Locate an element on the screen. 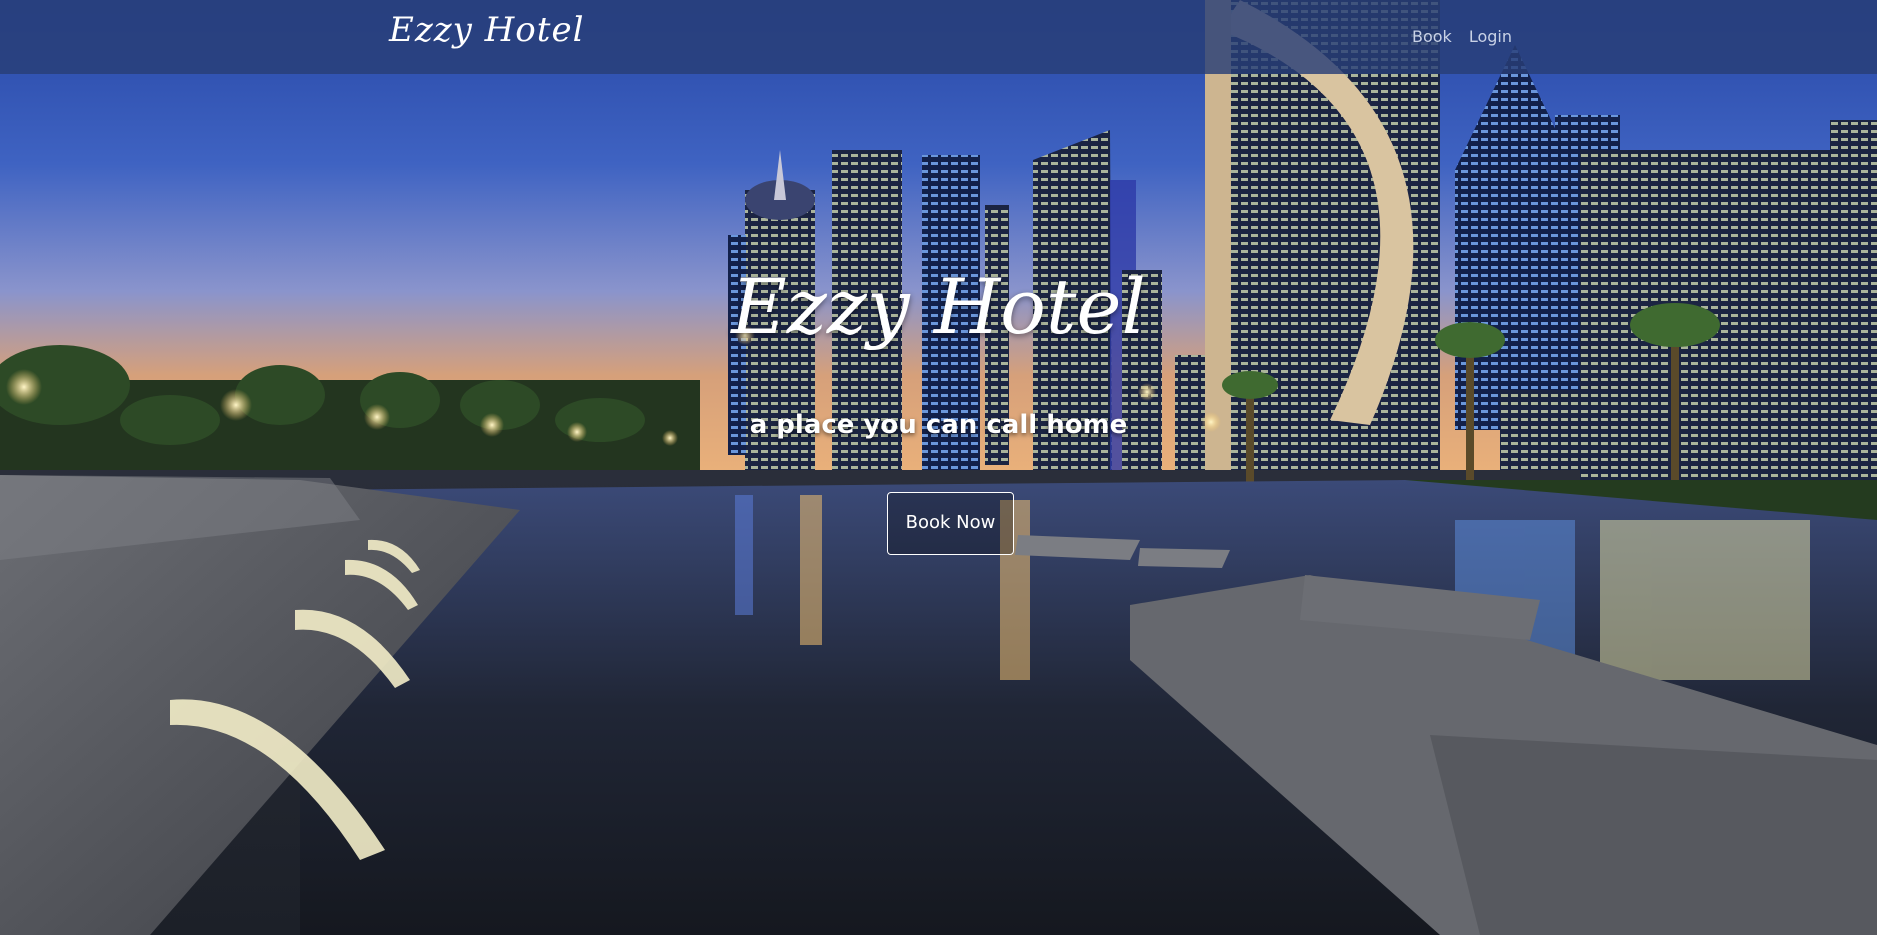  top-navbar: Ezzy Hotel Book Login is located at coordinates (938, 37).